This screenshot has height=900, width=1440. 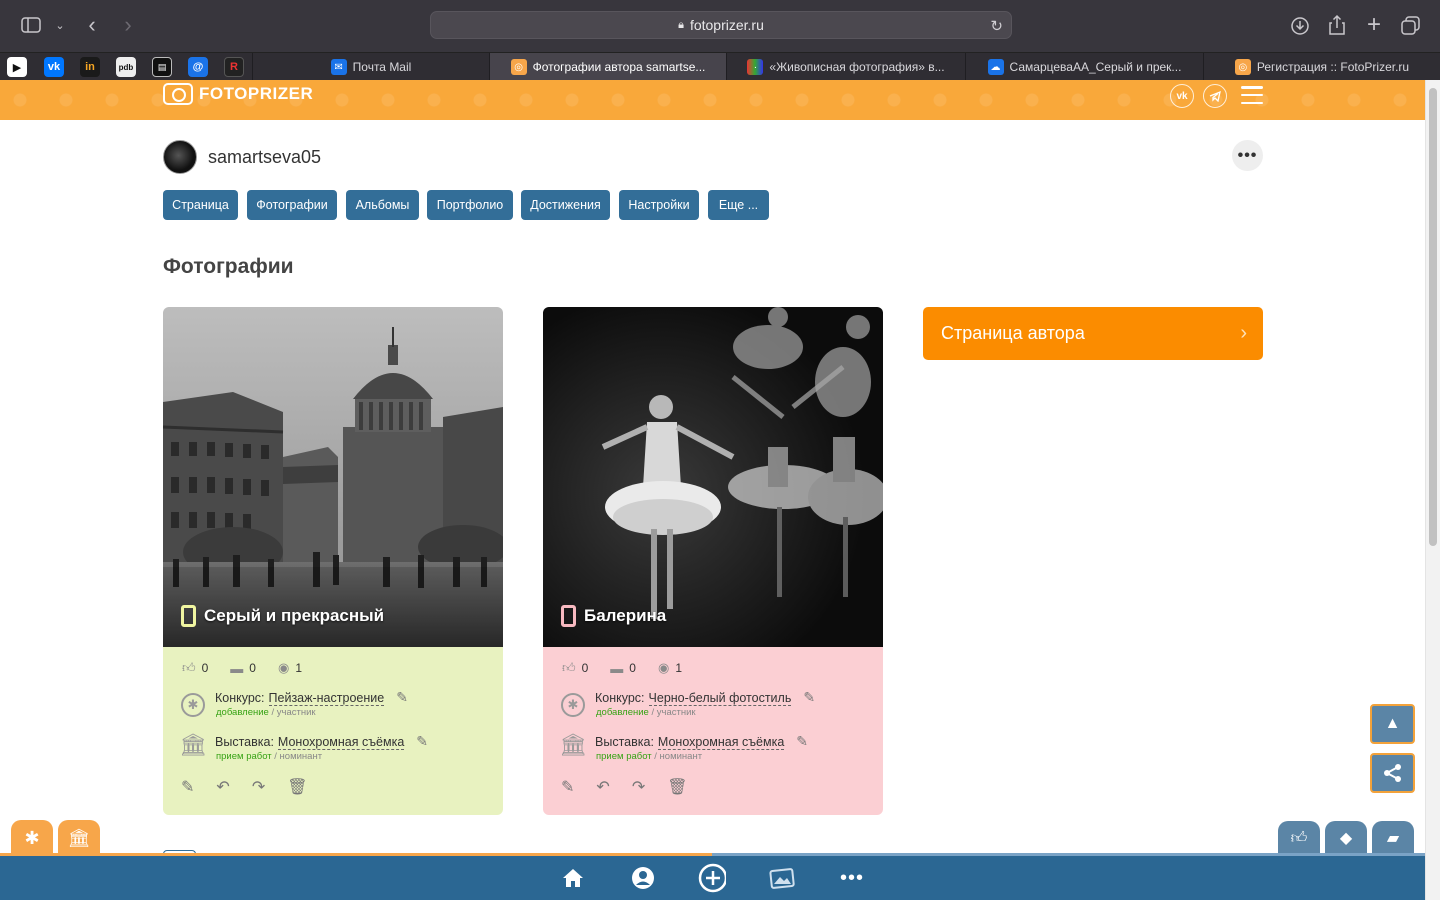 What do you see at coordinates (238, 94) in the screenshot?
I see `site-logo: FOTOPRIZER` at bounding box center [238, 94].